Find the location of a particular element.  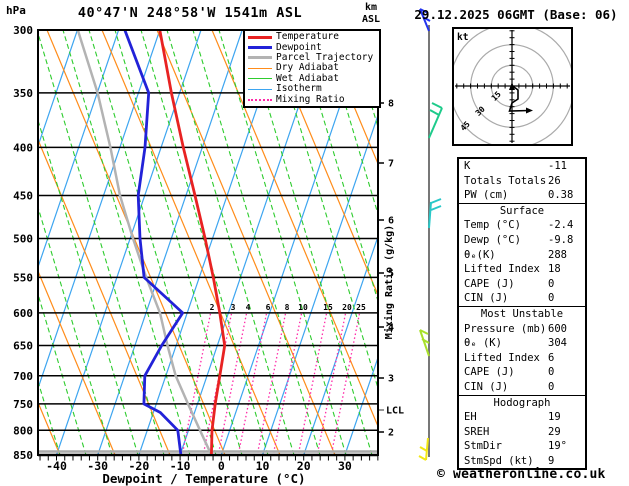

km-tick-label: 2 is located at coordinates (391, 433).